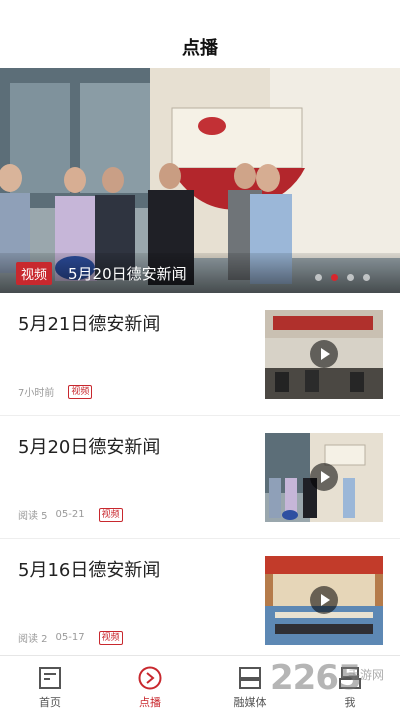 The height and width of the screenshot is (711, 400). Describe the element at coordinates (33, 639) in the screenshot. I see `item-read-count: 阅读 2` at that location.